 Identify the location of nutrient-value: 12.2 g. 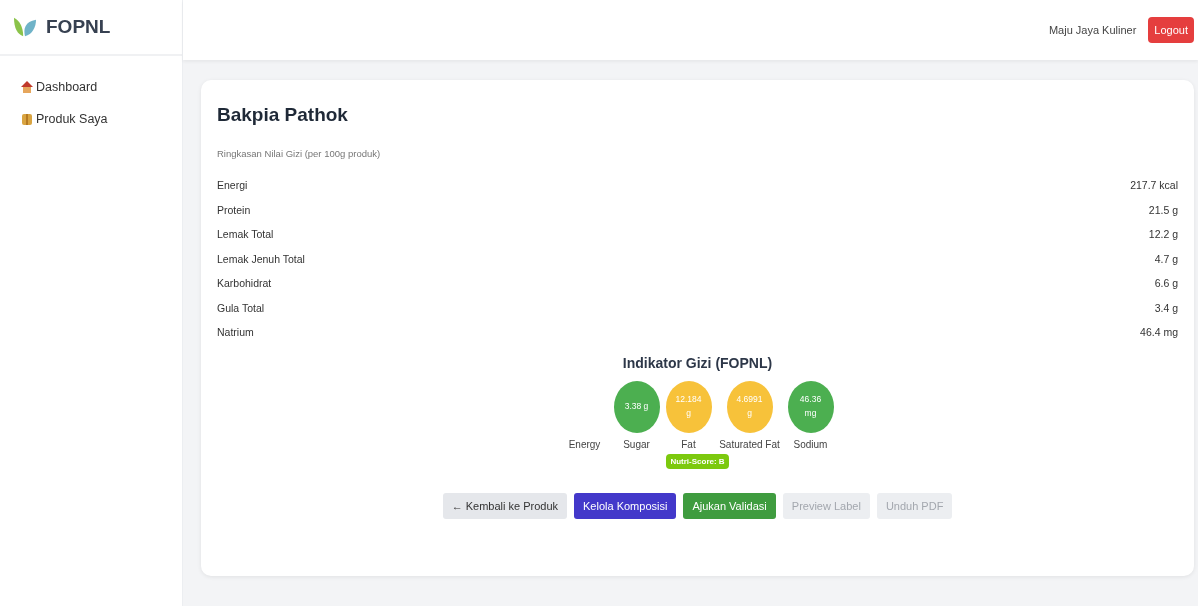
(1163, 235).